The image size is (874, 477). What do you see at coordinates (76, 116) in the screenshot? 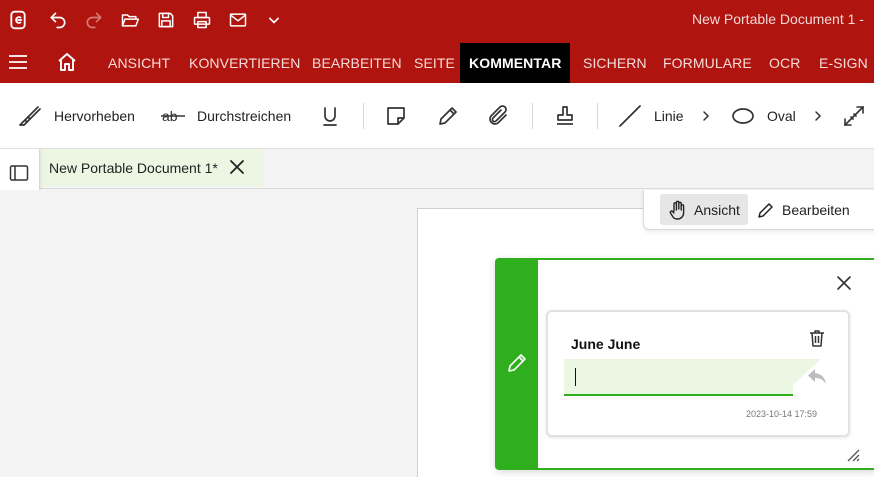
I see `highlight-button: Hervorheben` at bounding box center [76, 116].